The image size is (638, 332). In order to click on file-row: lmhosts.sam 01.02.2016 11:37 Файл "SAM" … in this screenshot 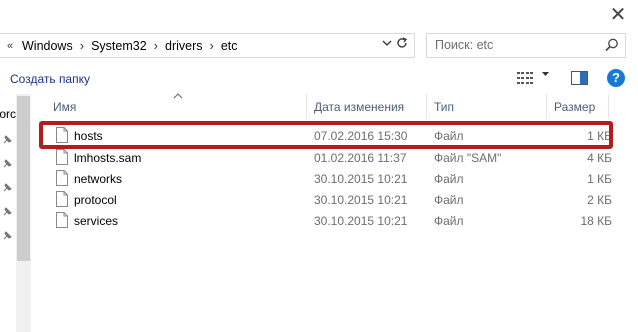, I will do `click(334, 157)`.